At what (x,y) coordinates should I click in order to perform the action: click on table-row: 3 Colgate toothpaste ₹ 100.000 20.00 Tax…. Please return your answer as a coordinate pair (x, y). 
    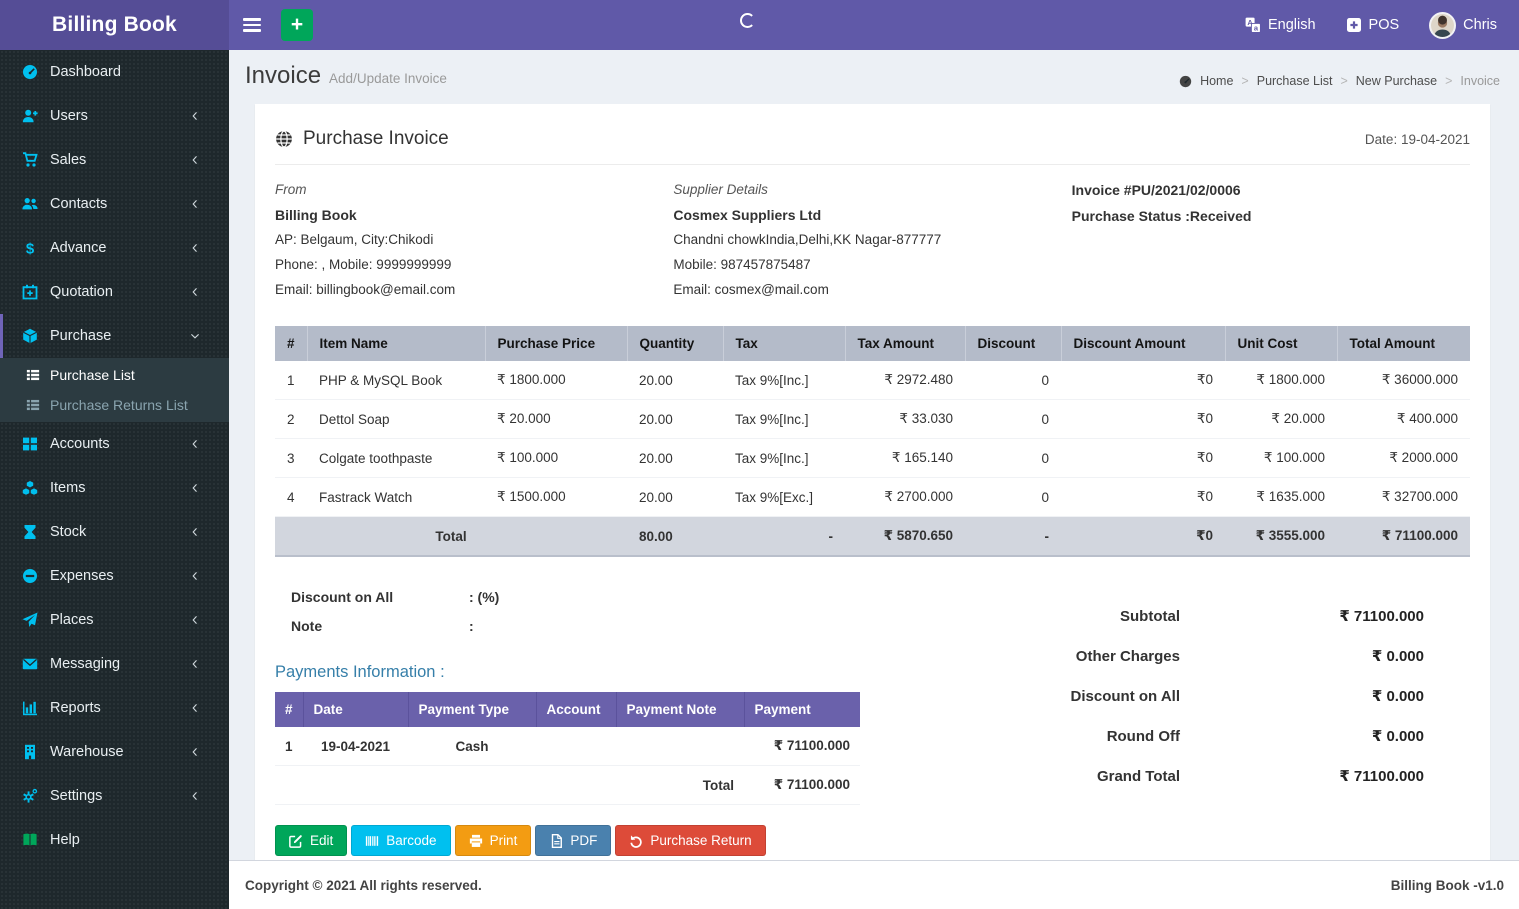
    Looking at the image, I should click on (872, 458).